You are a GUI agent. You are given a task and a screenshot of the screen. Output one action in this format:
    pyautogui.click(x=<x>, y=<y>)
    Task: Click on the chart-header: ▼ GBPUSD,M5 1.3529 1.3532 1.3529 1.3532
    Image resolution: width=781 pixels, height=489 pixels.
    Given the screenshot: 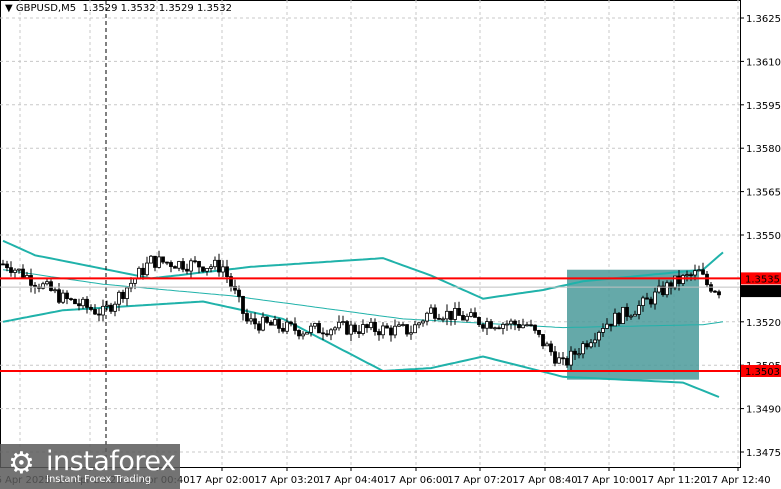 What is the action you would take?
    pyautogui.click(x=118, y=8)
    